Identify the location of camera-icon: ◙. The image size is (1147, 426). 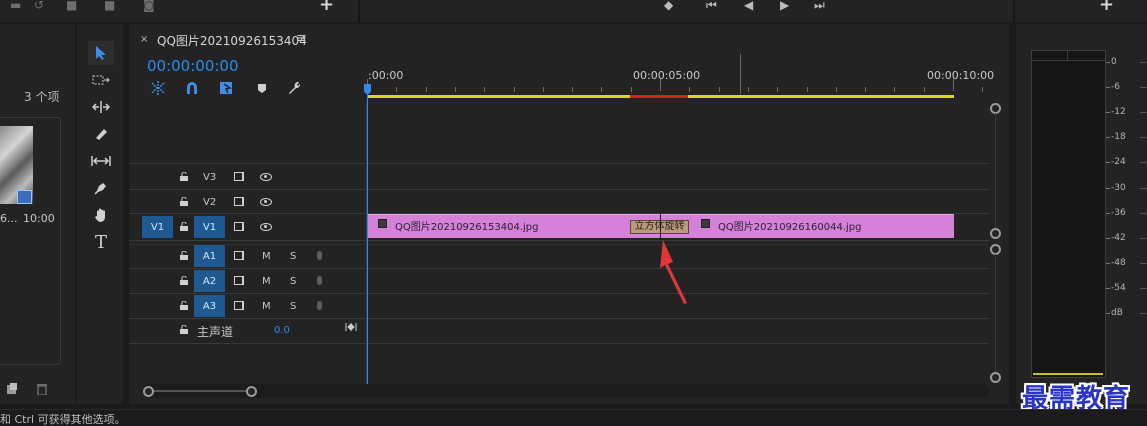
(149, 6).